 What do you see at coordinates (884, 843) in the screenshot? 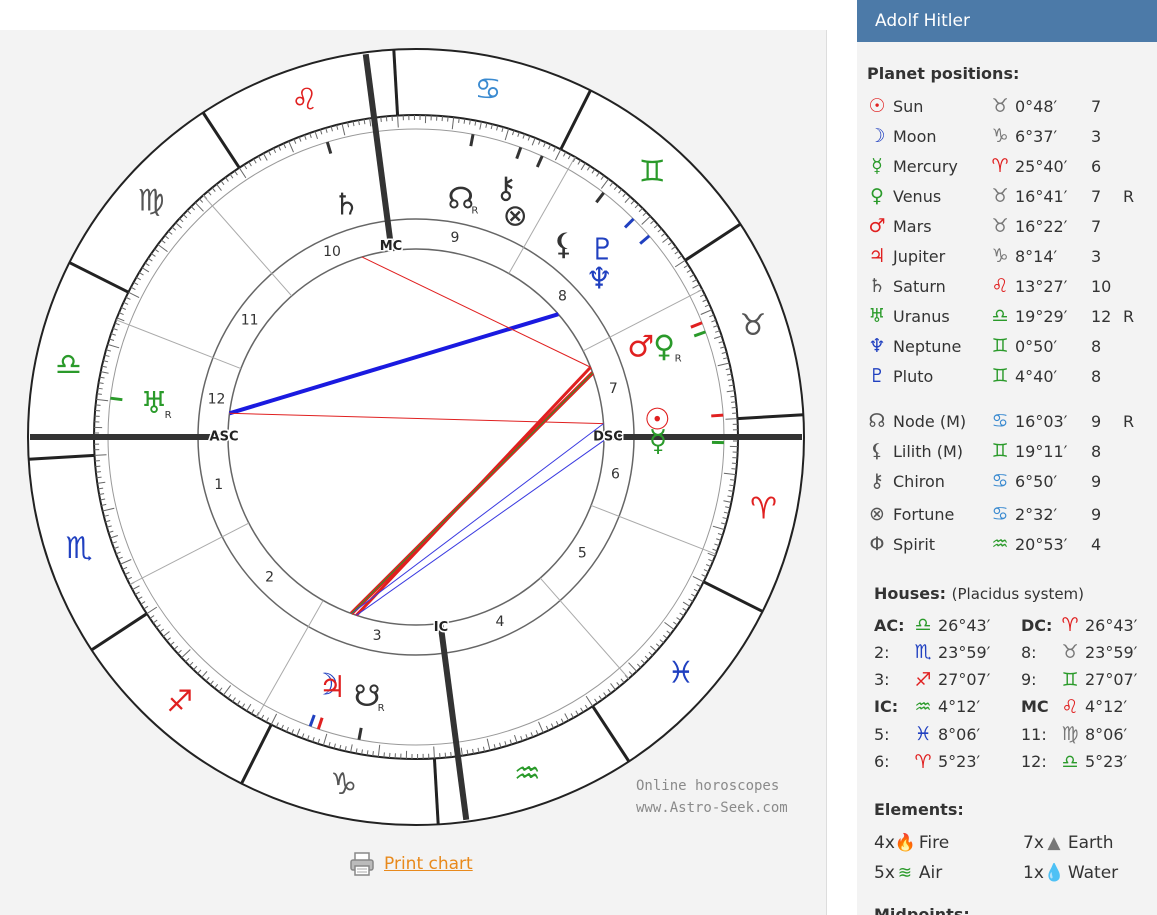
I see `element-count: 4x` at bounding box center [884, 843].